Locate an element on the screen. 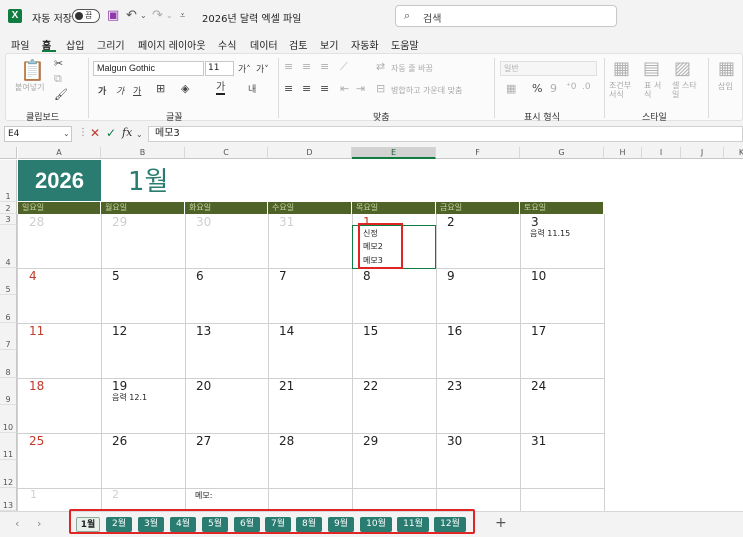 The height and width of the screenshot is (537, 743). tab-draw: 그리기 is located at coordinates (111, 44).